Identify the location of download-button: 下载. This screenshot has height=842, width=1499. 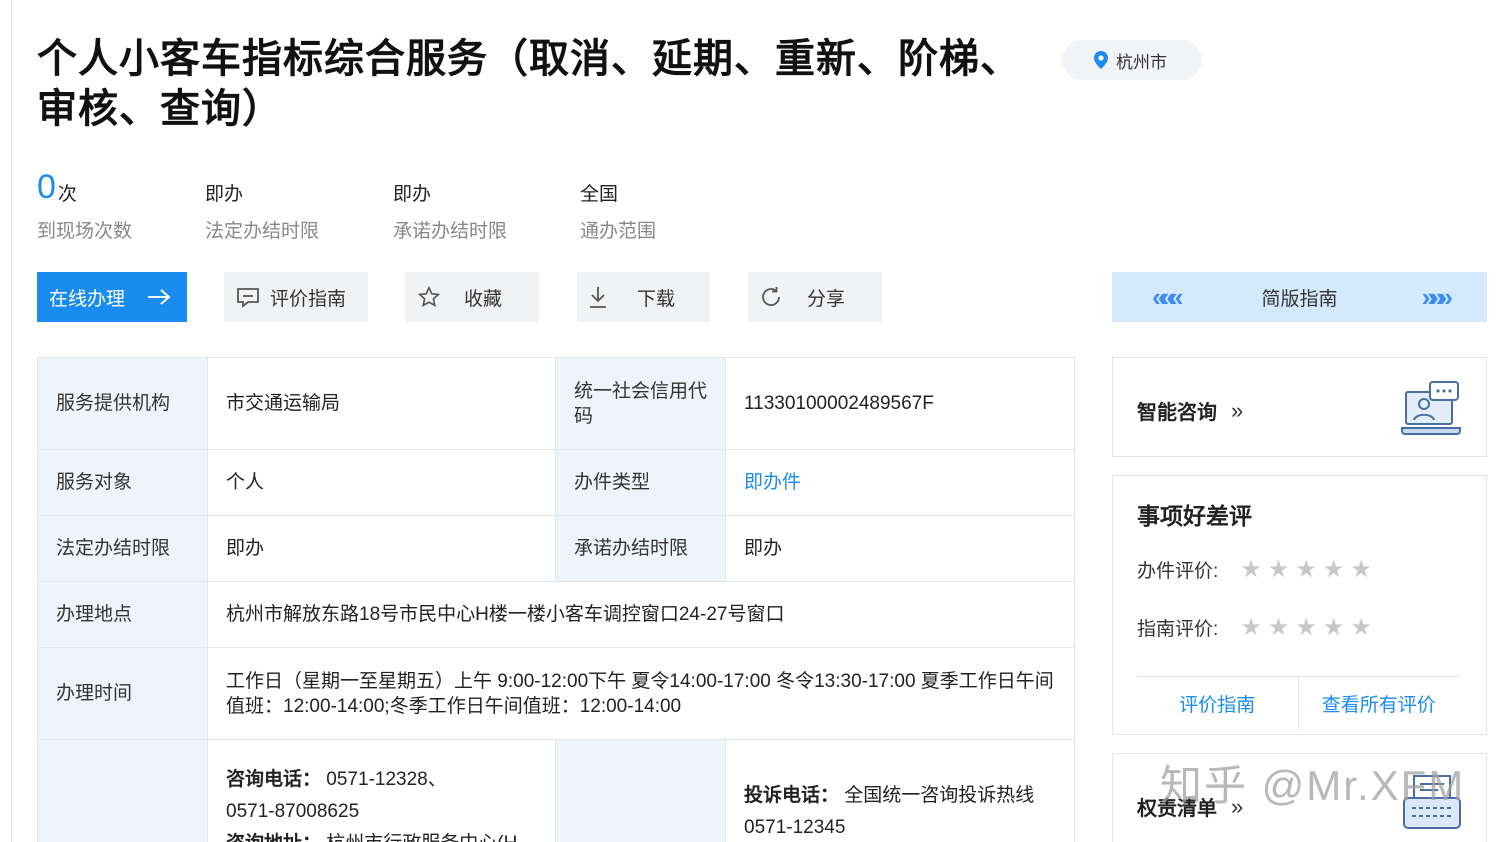
(643, 297).